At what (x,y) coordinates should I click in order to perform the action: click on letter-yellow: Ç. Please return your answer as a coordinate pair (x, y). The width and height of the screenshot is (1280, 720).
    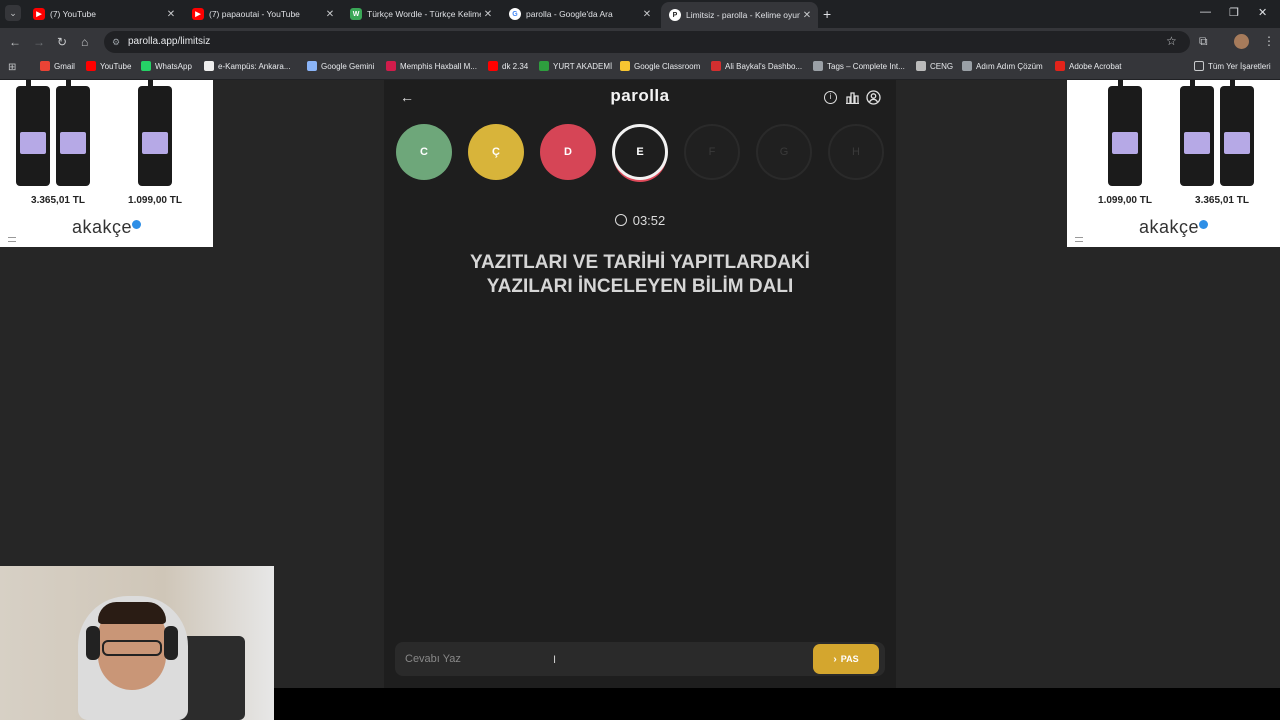
    Looking at the image, I should click on (496, 152).